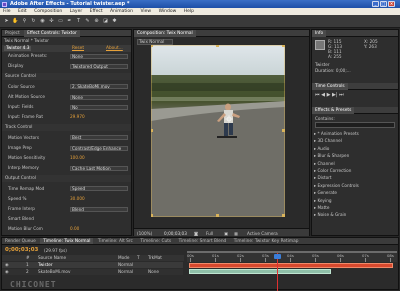 The width and height of the screenshot is (400, 291). What do you see at coordinates (22, 11) in the screenshot?
I see `menu-edit: Edit` at bounding box center [22, 11].